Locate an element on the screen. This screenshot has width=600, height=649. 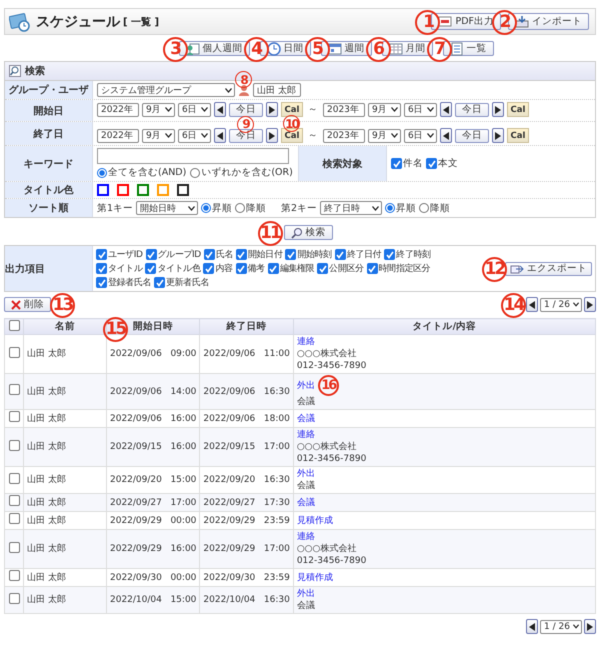
field-label: 出力項目 is located at coordinates (49, 268).